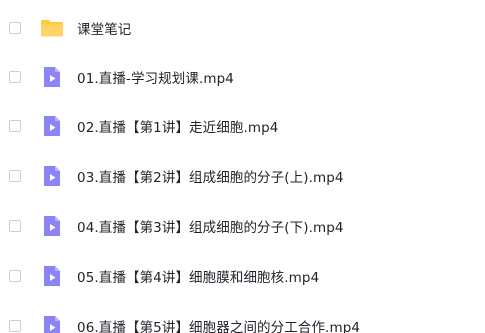  What do you see at coordinates (198, 278) in the screenshot?
I see `file-name: 05.直播【第4讲】细胞膜和细胞核.mp4` at bounding box center [198, 278].